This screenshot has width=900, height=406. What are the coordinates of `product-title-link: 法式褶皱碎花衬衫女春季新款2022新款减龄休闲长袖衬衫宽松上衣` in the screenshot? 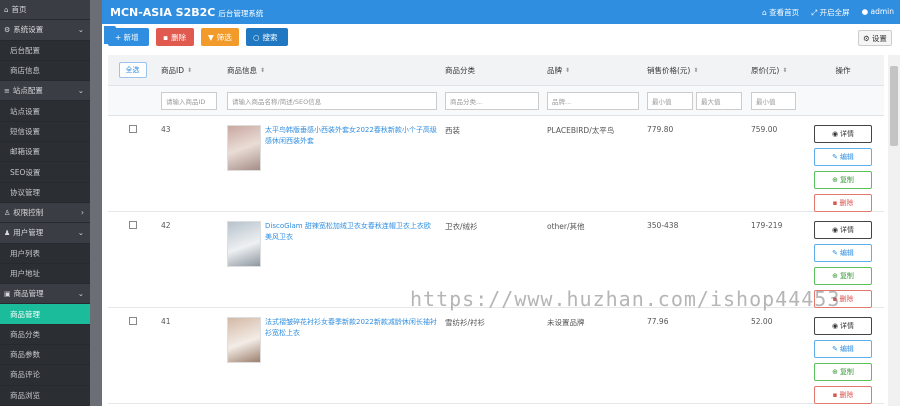 It's located at (351, 328).